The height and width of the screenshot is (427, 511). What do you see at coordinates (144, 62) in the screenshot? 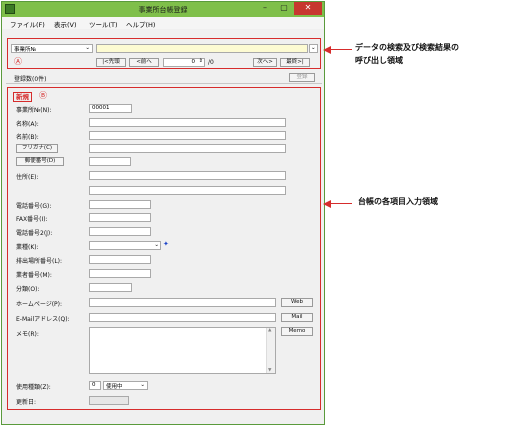
I see `prev-button: <前へ` at bounding box center [144, 62].